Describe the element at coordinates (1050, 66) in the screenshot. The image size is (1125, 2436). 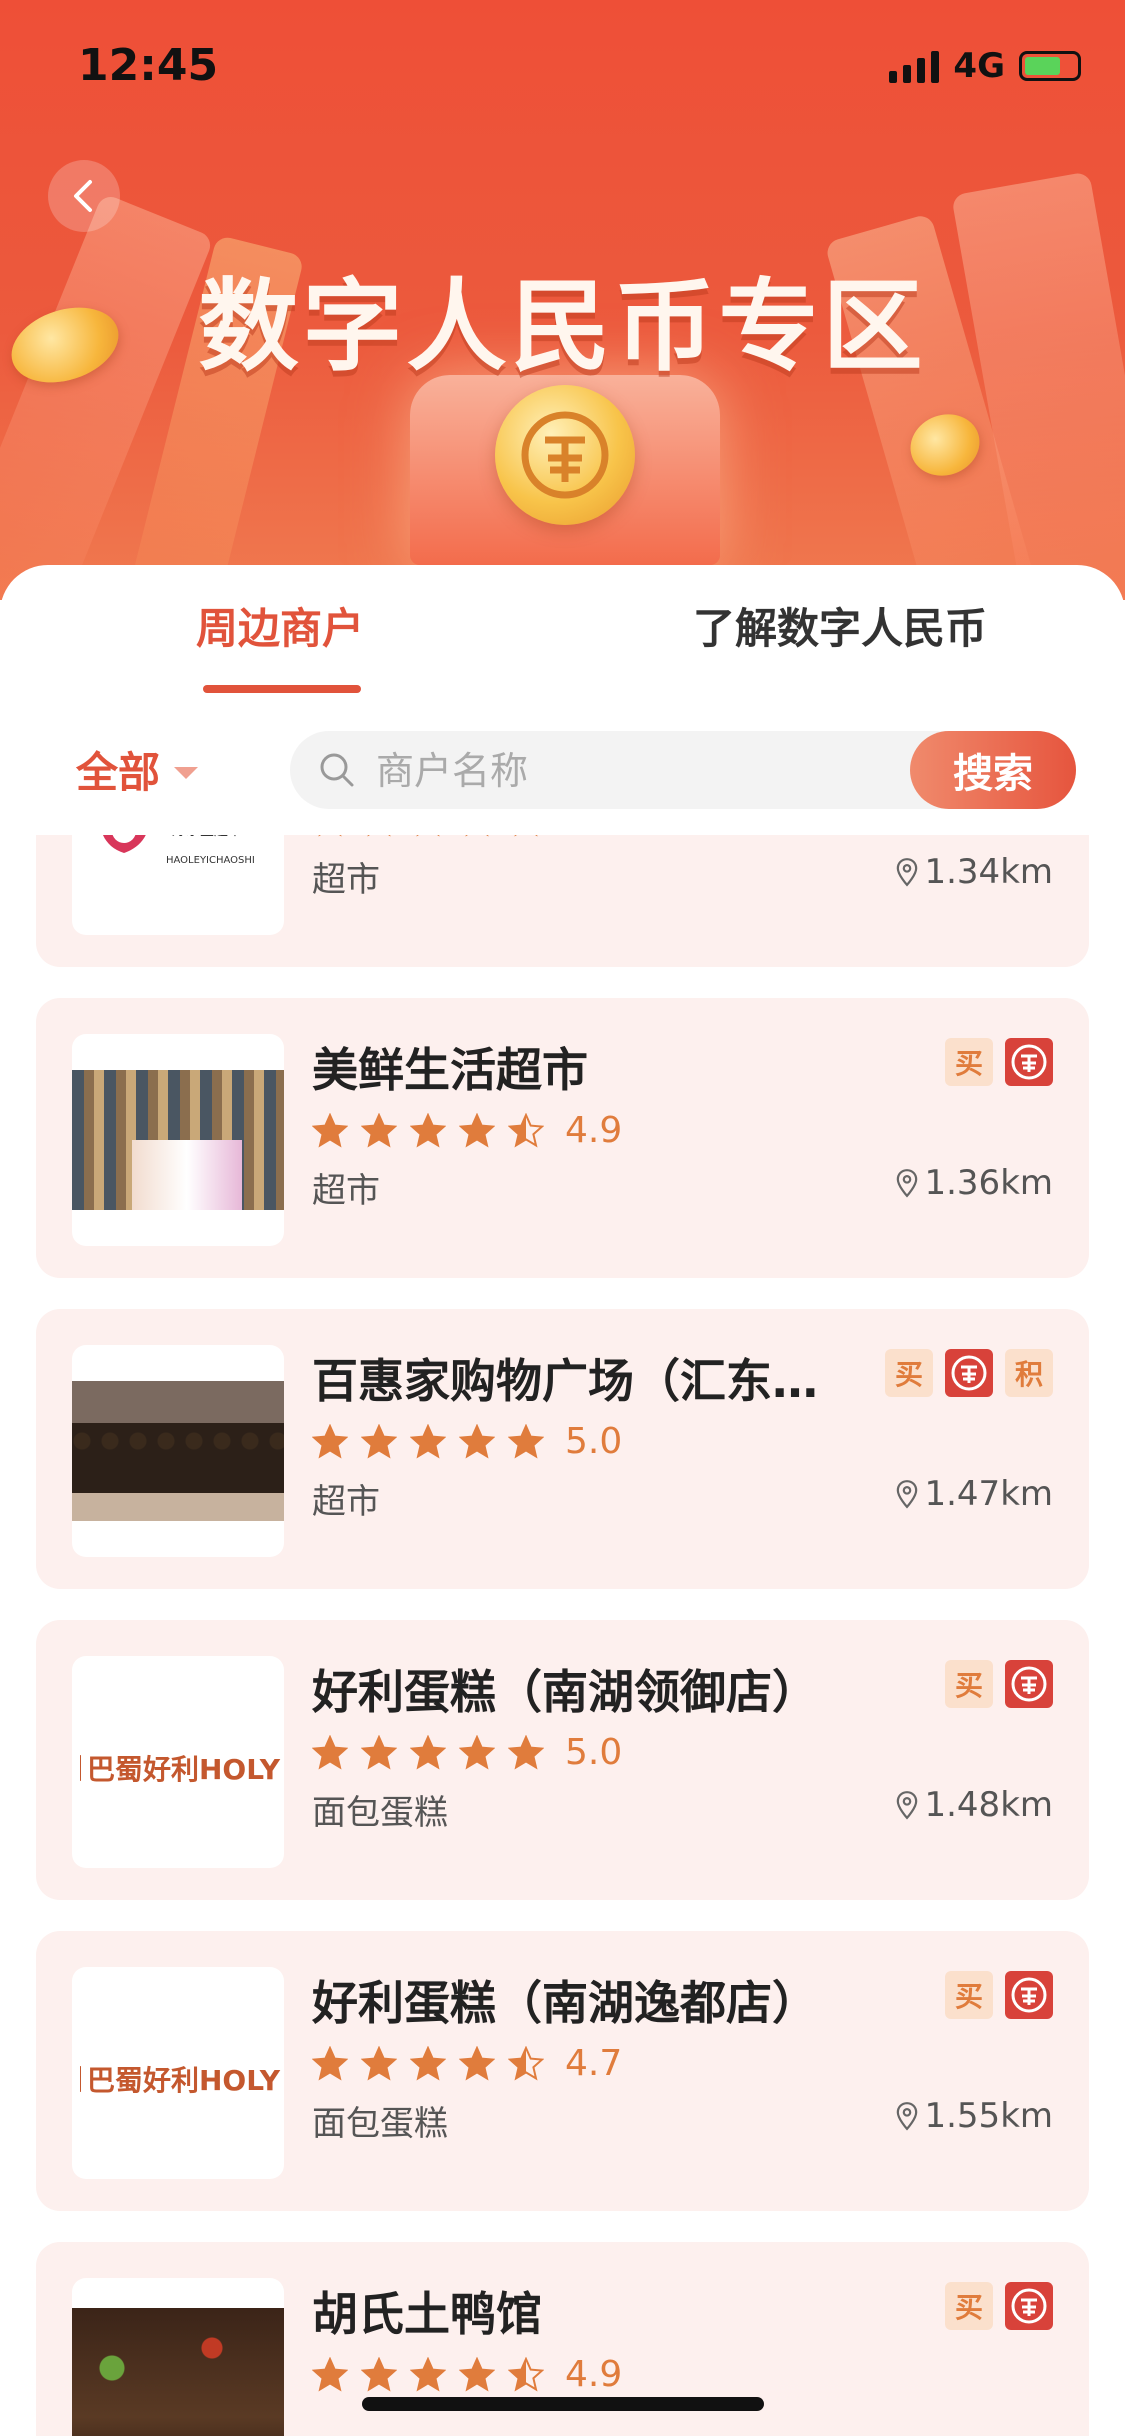
I see `battery-charging-icon` at that location.